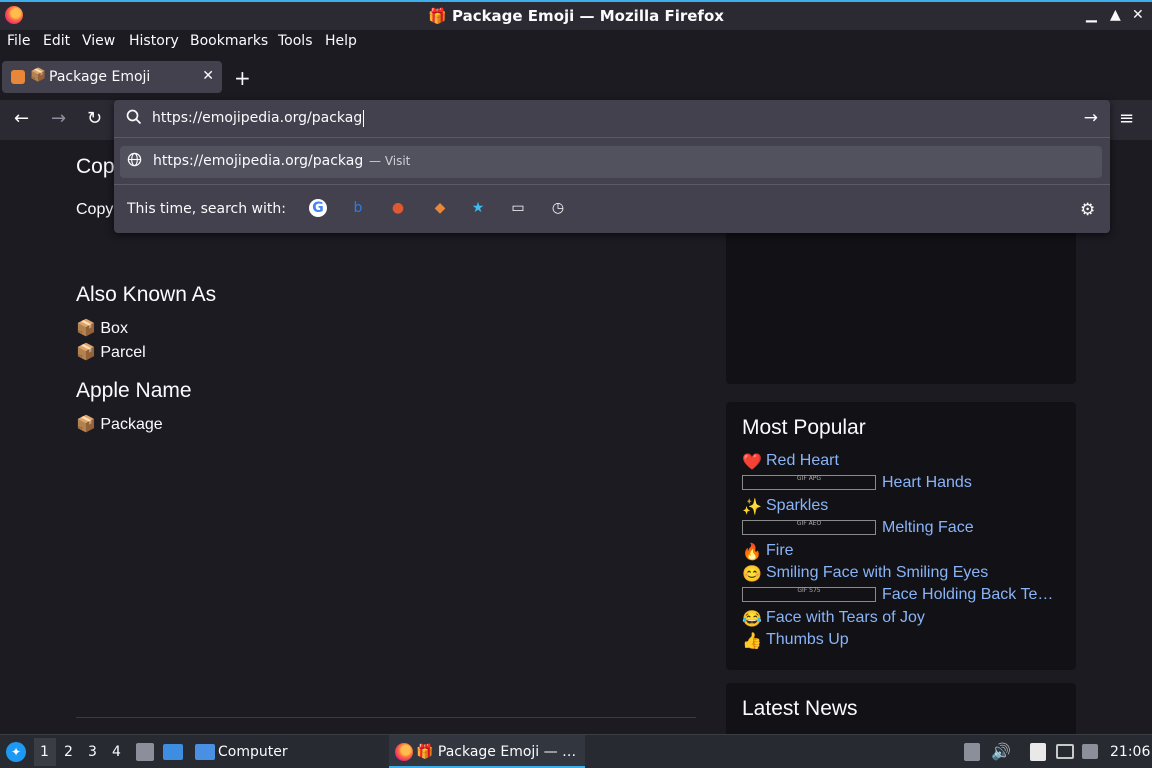 This screenshot has height=768, width=1152. Describe the element at coordinates (752, 574) in the screenshot. I see `popular-emoji-icon: 😊` at that location.